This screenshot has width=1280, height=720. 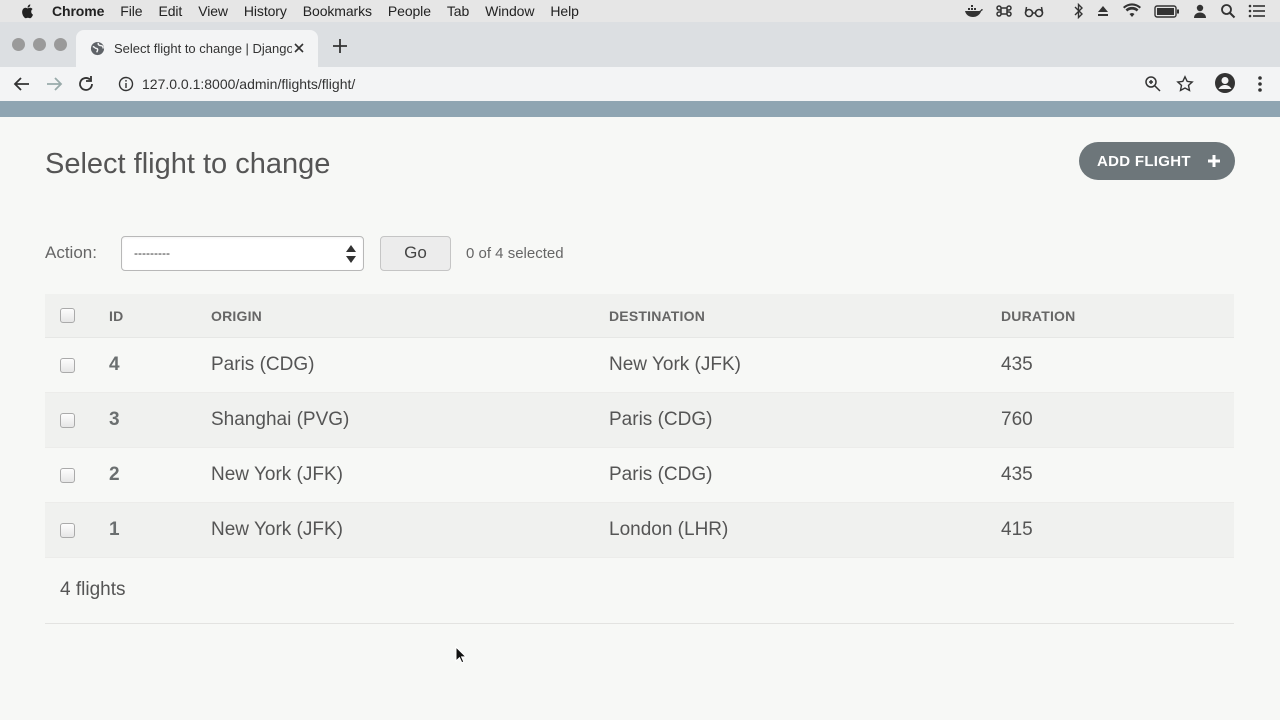 What do you see at coordinates (675, 364) in the screenshot?
I see `row-destination: New York (JFK)` at bounding box center [675, 364].